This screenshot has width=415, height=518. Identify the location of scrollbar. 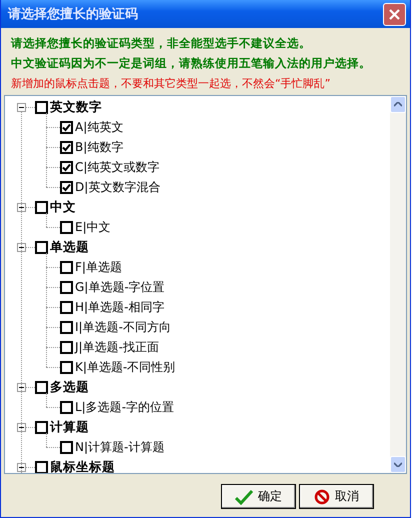
(398, 284).